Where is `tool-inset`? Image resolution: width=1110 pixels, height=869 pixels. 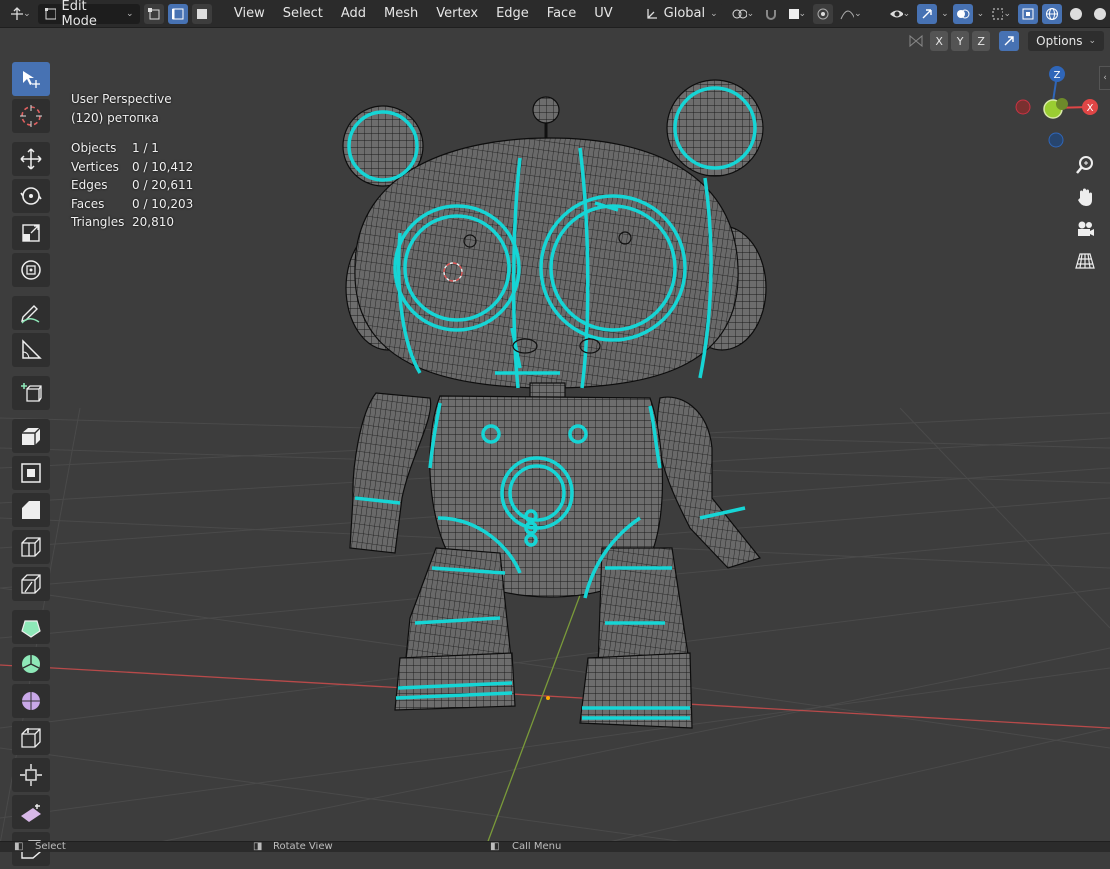
tool-inset is located at coordinates (31, 473).